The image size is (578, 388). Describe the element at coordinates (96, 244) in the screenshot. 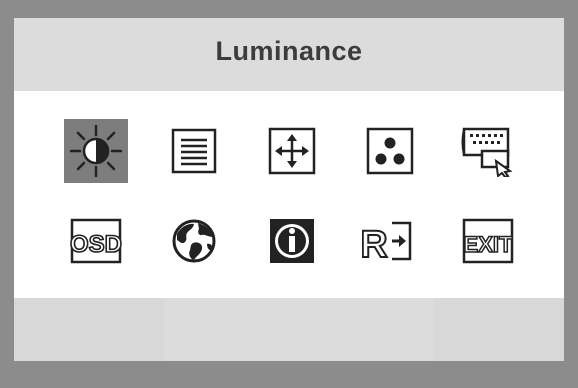

I see `osd-icon-text: OSD` at that location.